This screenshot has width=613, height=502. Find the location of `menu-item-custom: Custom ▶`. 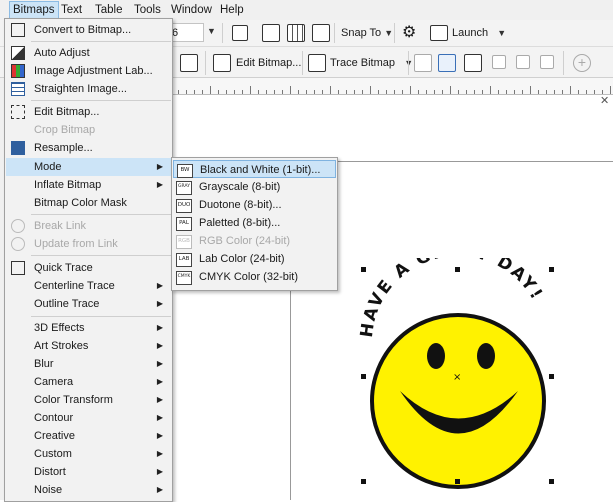

menu-item-custom: Custom ▶ is located at coordinates (88, 454).